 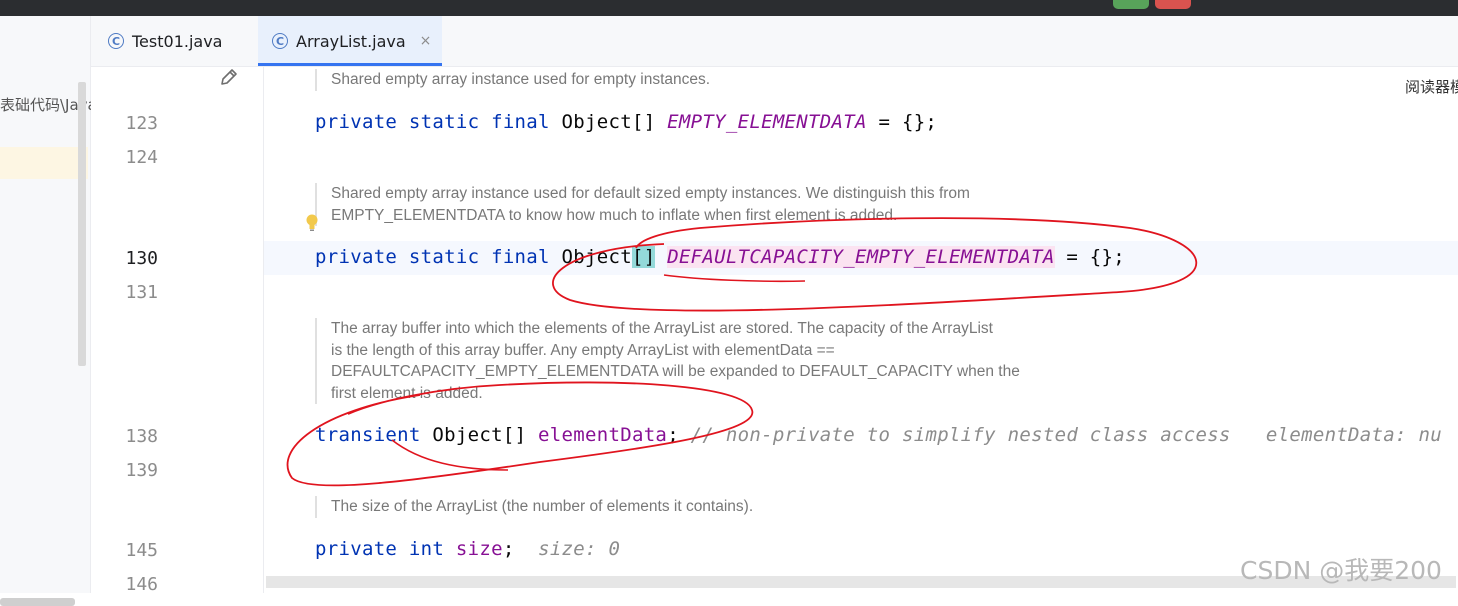 I want to click on reader-mode-label: 阅读器模, so click(x=1431, y=86).